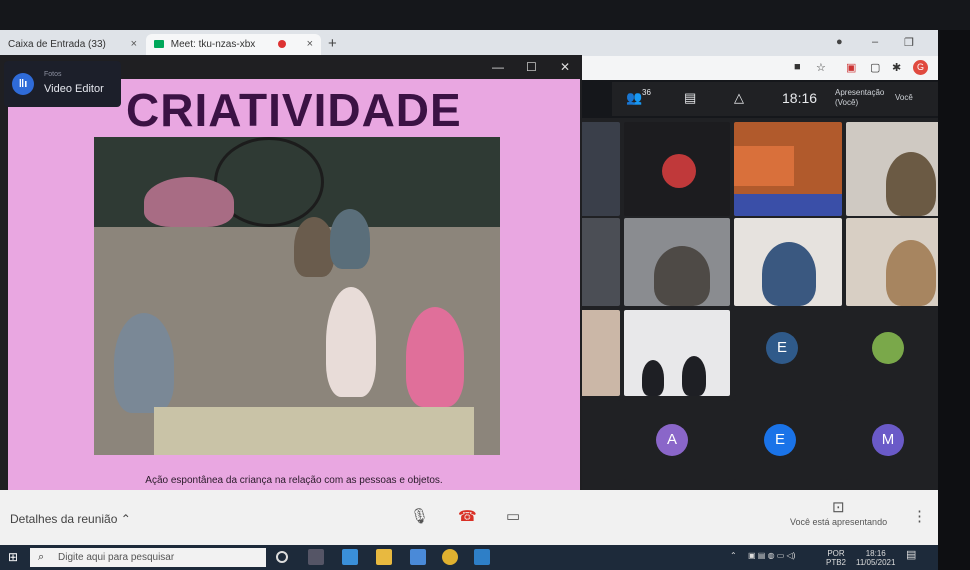  What do you see at coordinates (920, 67) in the screenshot?
I see `profile-avatar: G` at bounding box center [920, 67].